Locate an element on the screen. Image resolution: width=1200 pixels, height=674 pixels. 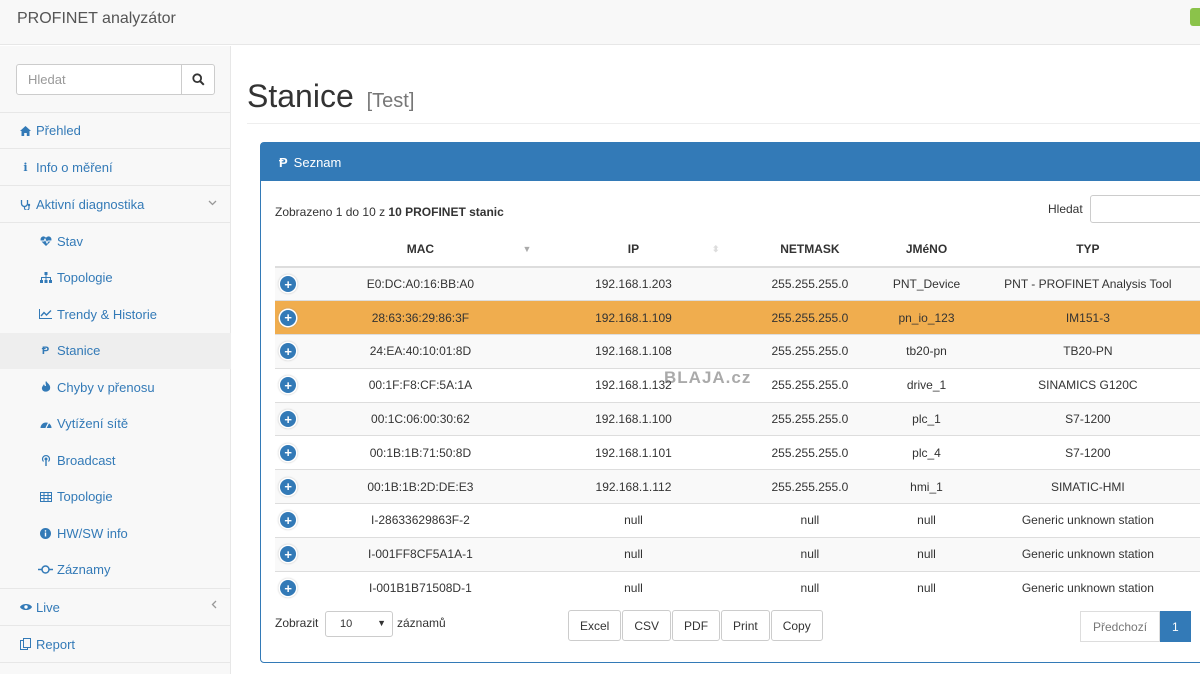
table-cell-mac: 24:EA:40:10:01:8D is located at coordinates (420, 351).